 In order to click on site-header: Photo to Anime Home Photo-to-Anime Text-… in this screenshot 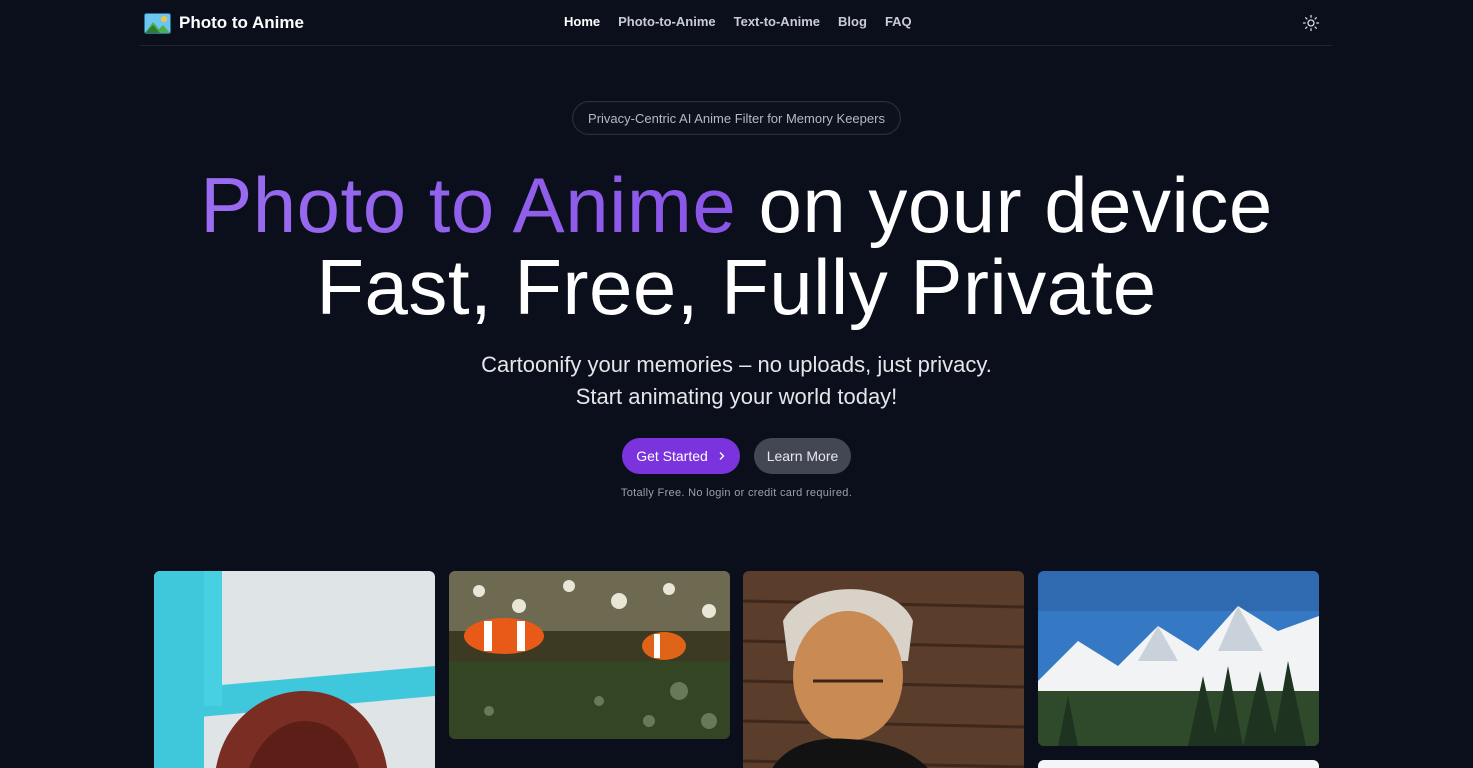, I will do `click(736, 23)`.